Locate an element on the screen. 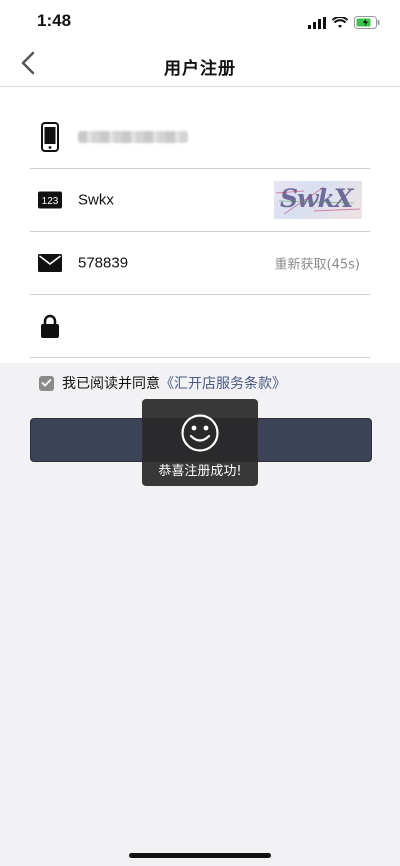 This screenshot has height=866, width=400. status-icons is located at coordinates (344, 23).